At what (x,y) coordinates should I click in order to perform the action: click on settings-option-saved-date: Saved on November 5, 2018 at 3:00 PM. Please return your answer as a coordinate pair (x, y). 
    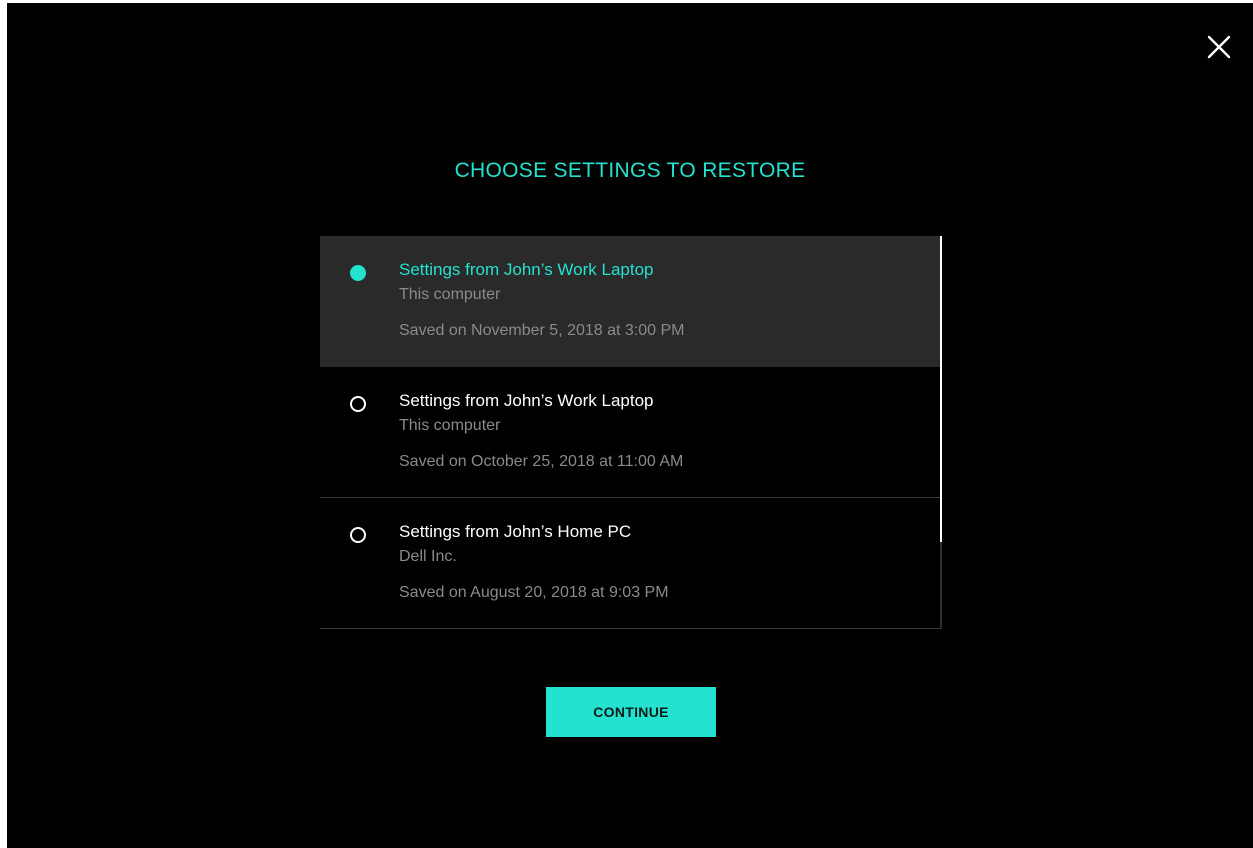
    Looking at the image, I should click on (542, 330).